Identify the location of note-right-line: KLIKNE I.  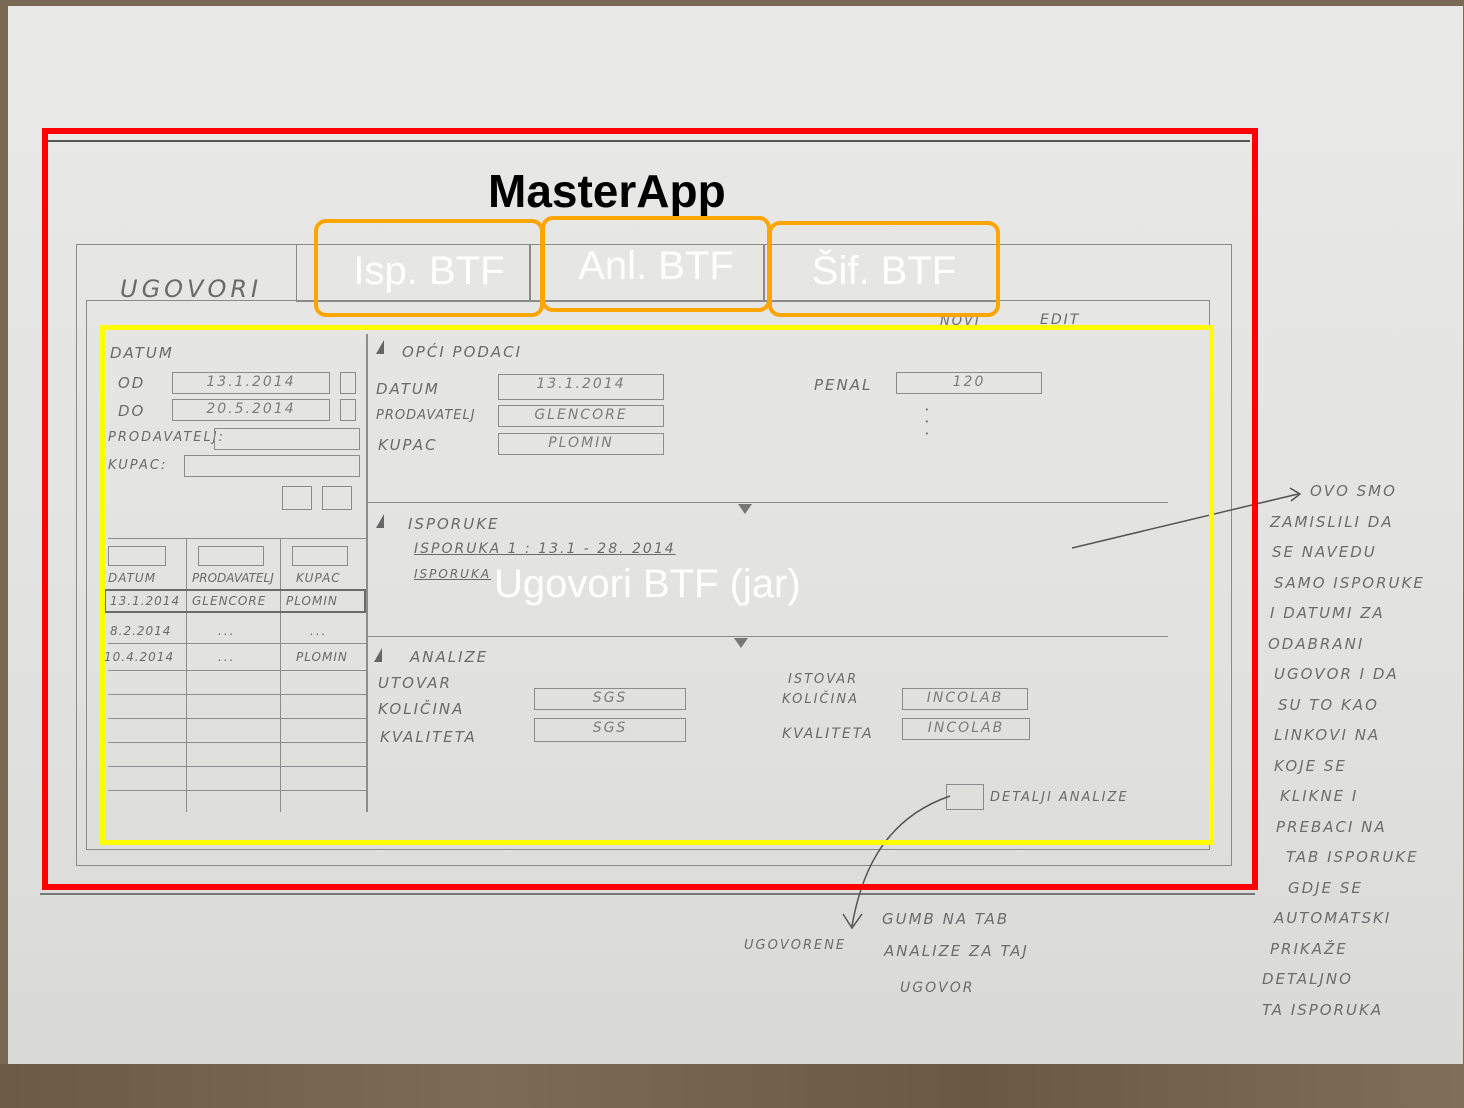
(1319, 796).